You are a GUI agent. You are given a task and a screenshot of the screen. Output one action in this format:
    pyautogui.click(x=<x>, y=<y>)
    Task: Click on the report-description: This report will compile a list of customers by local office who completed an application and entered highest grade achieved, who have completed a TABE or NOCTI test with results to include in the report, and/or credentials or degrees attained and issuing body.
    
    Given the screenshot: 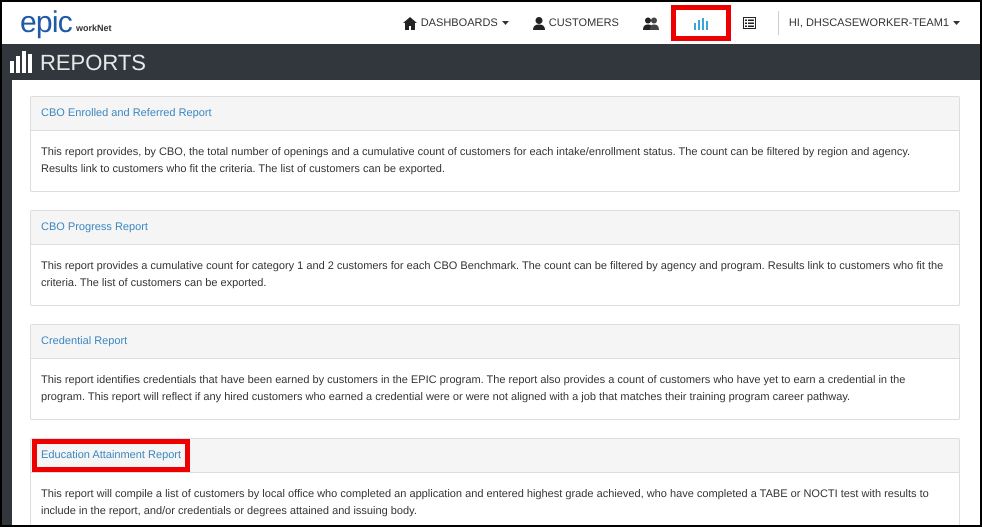 What is the action you would take?
    pyautogui.click(x=485, y=503)
    